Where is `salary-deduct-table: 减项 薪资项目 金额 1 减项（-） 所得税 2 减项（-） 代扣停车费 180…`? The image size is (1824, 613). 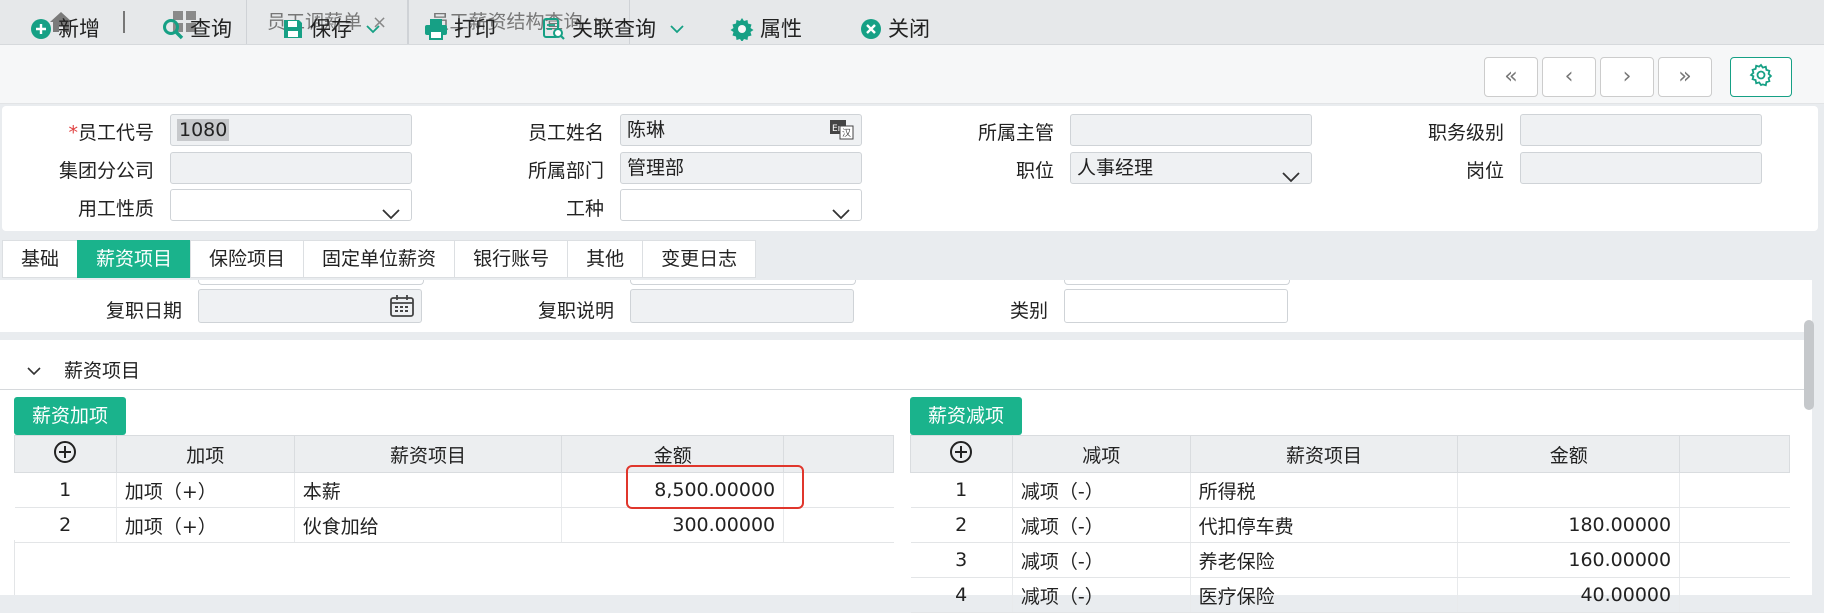 salary-deduct-table: 减项 薪资项目 金额 1 减项（-） 所得税 2 减项（-） 代扣停车费 180… is located at coordinates (1350, 524).